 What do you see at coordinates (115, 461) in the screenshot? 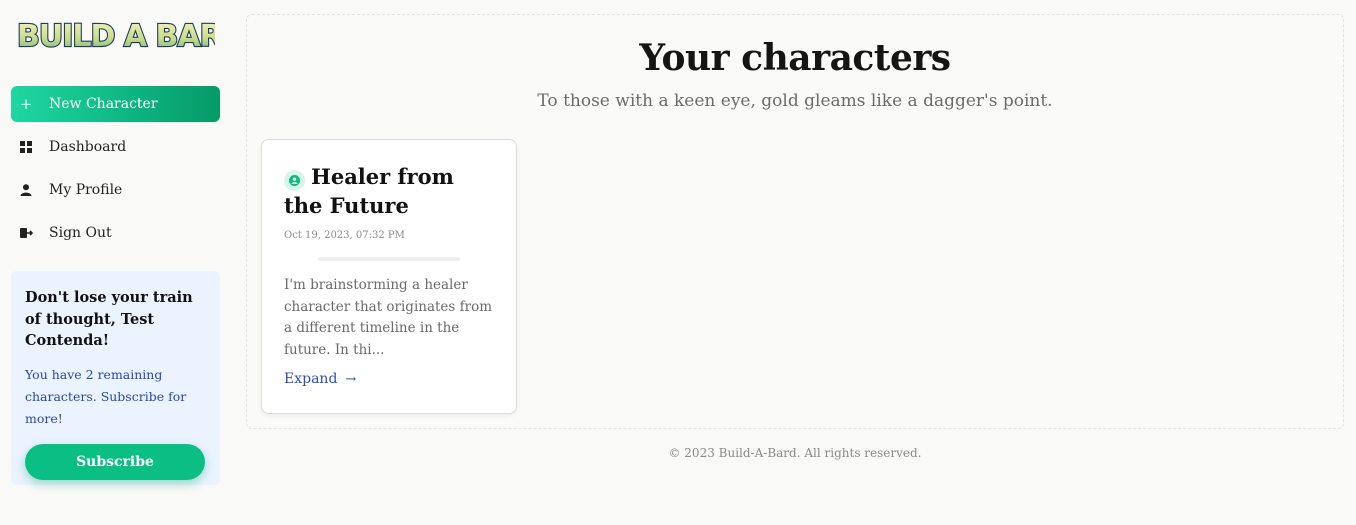
I see `subscribe-button: Subscribe` at bounding box center [115, 461].